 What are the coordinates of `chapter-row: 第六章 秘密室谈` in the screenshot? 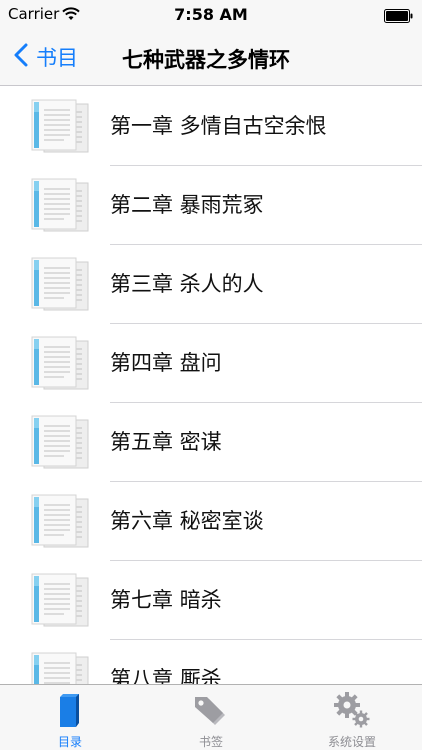 It's located at (211, 521).